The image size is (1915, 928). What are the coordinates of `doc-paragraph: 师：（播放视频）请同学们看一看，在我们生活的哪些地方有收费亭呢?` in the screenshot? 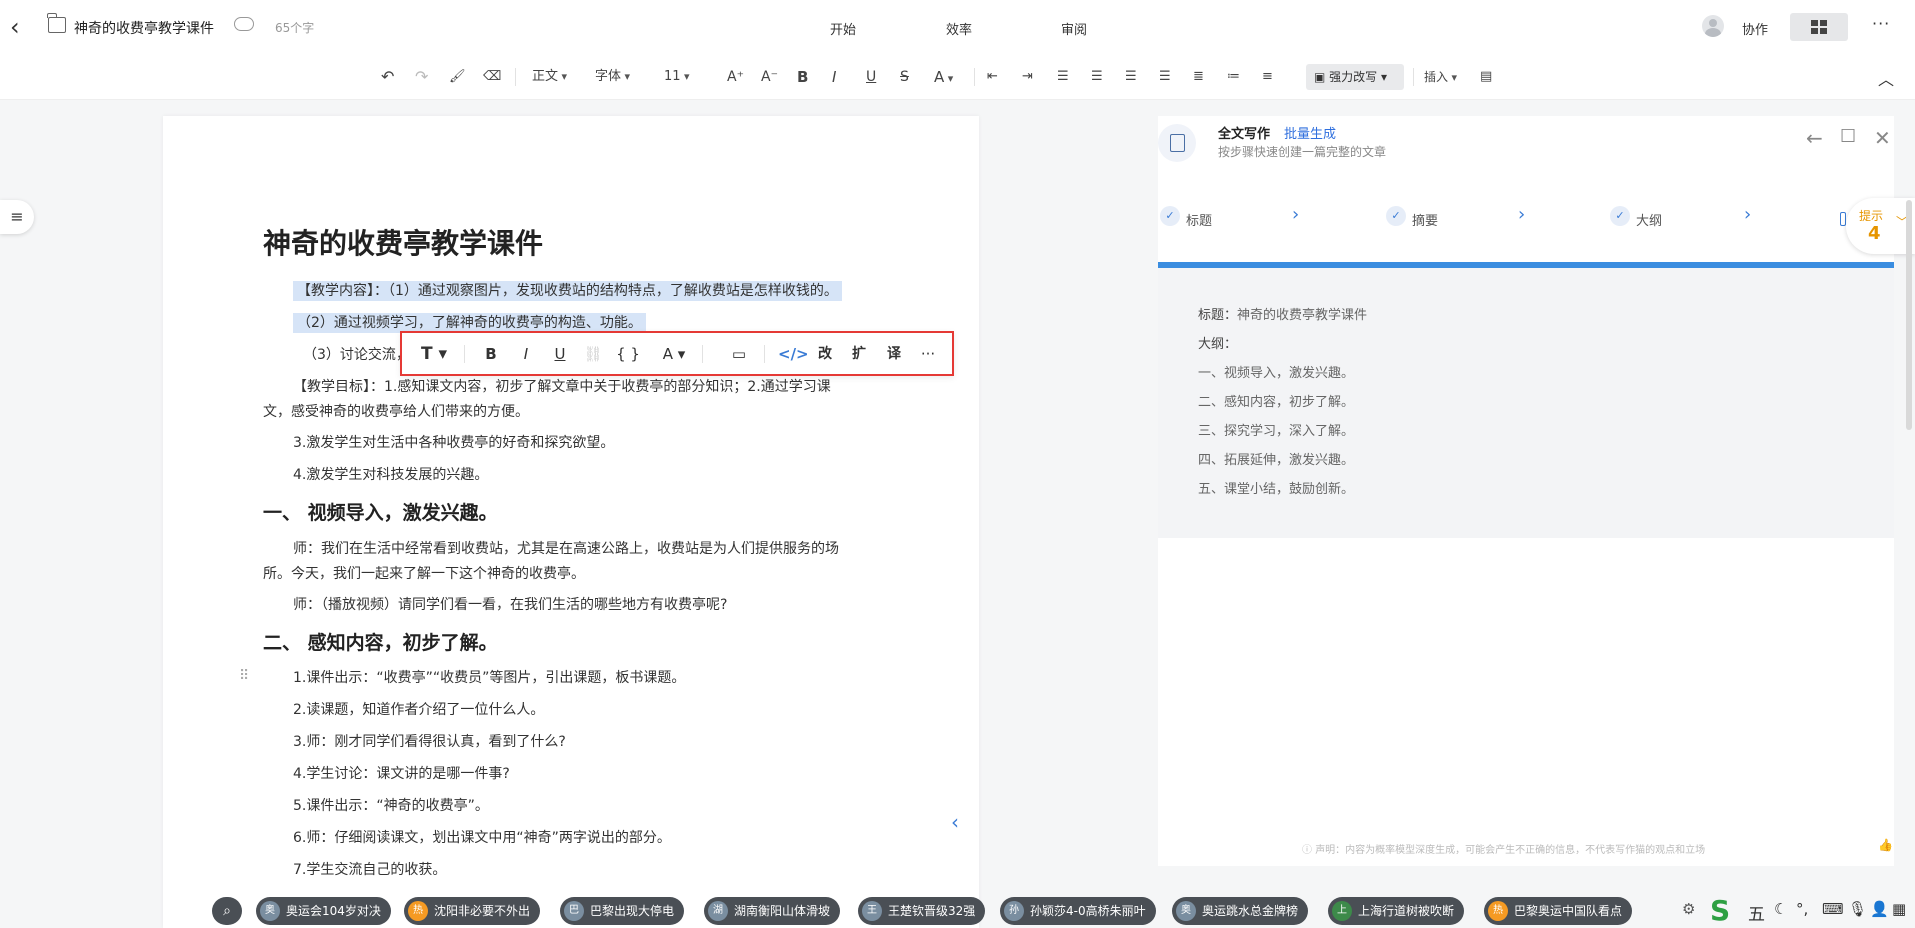 It's located at (510, 604).